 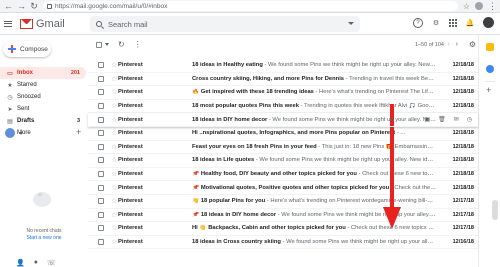 What do you see at coordinates (463, 201) in the screenshot?
I see `email-date: 12/17/18` at bounding box center [463, 201].